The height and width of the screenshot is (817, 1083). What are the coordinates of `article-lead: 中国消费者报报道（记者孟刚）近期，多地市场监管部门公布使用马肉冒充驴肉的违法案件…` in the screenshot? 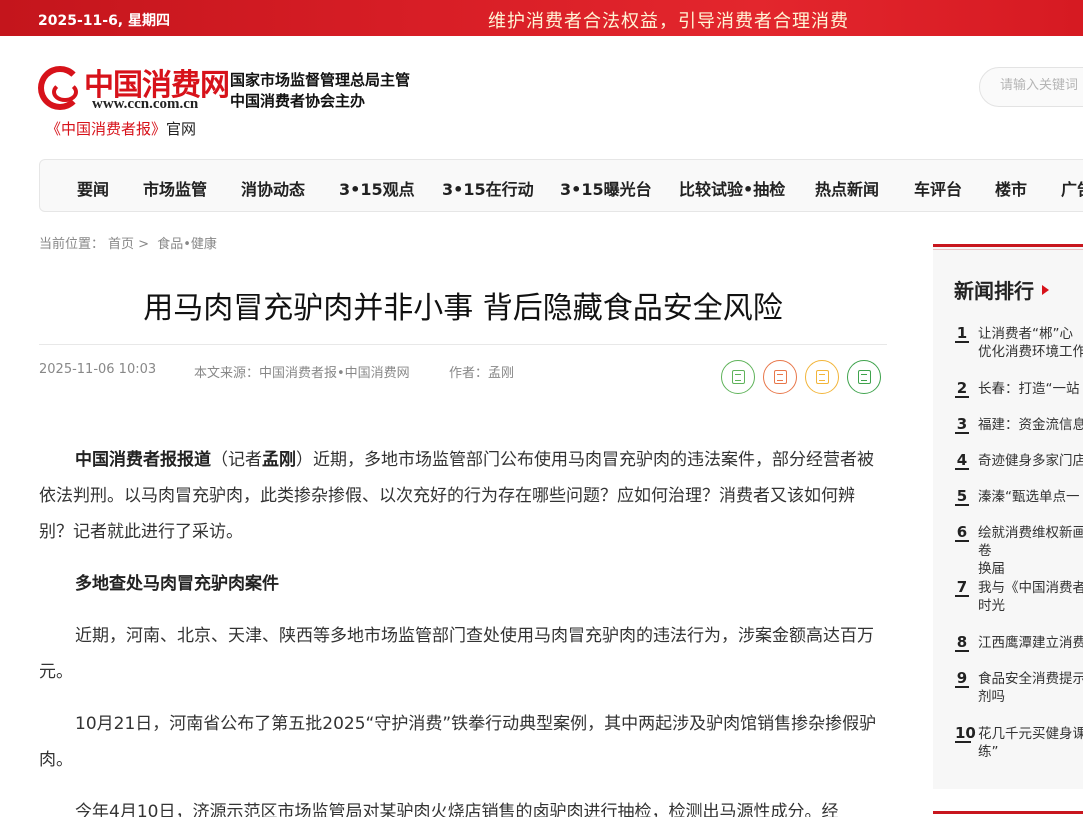 It's located at (463, 496).